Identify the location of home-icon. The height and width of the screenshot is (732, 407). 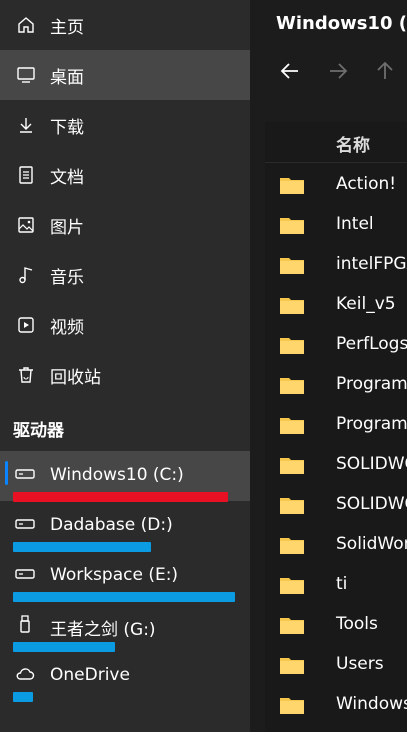
(26, 25).